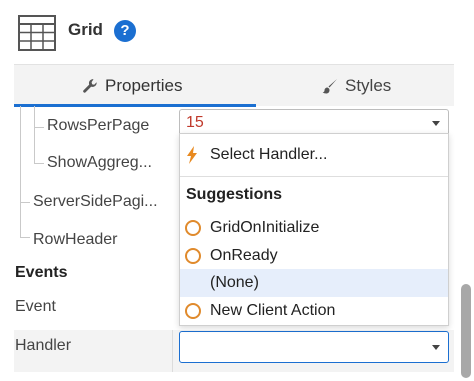 The height and width of the screenshot is (381, 474). Describe the element at coordinates (75, 239) in the screenshot. I see `property-label-rowheader: RowHeader` at that location.